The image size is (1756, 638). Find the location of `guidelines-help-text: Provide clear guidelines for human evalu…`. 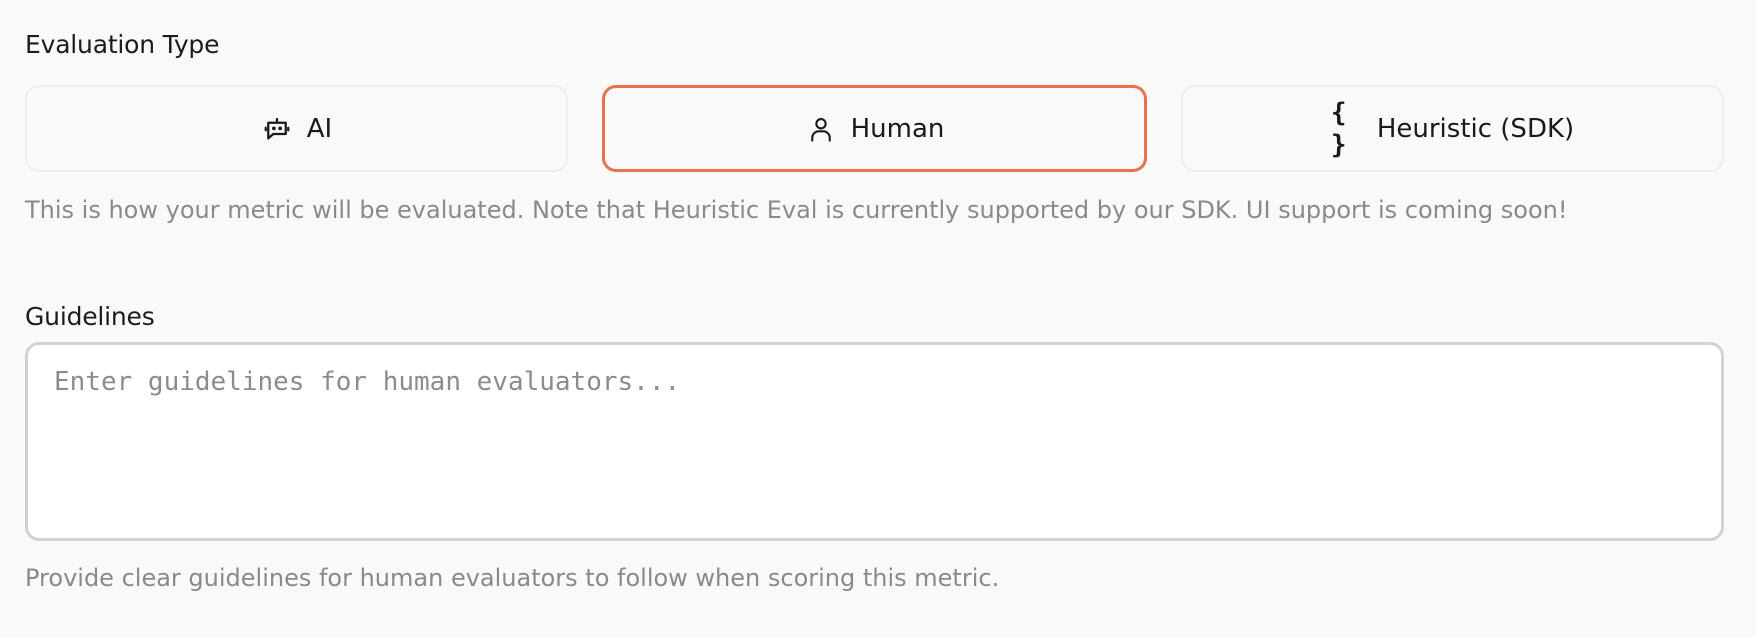

guidelines-help-text: Provide clear guidelines for human evalu… is located at coordinates (512, 578).